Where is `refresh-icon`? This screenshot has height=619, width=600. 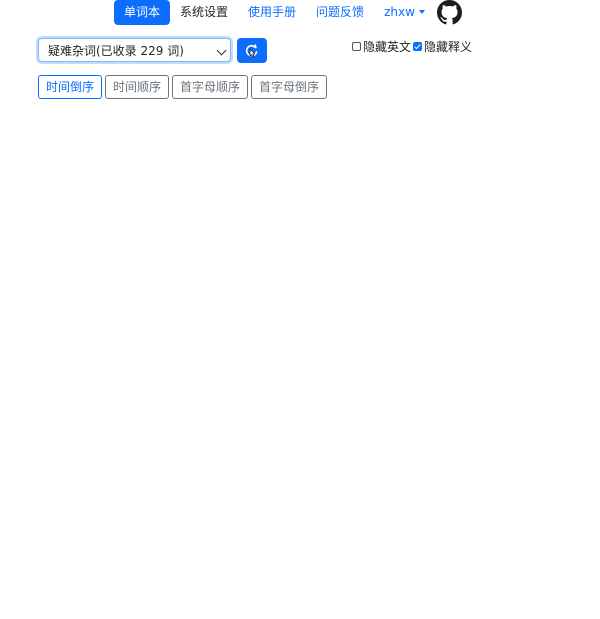
refresh-icon is located at coordinates (251, 51).